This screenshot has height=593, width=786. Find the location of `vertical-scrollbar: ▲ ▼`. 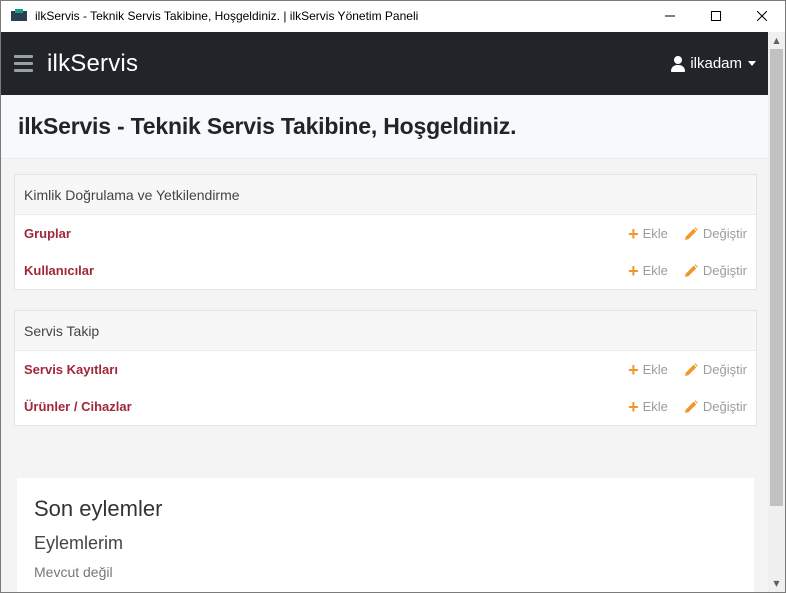

vertical-scrollbar: ▲ ▼ is located at coordinates (776, 312).